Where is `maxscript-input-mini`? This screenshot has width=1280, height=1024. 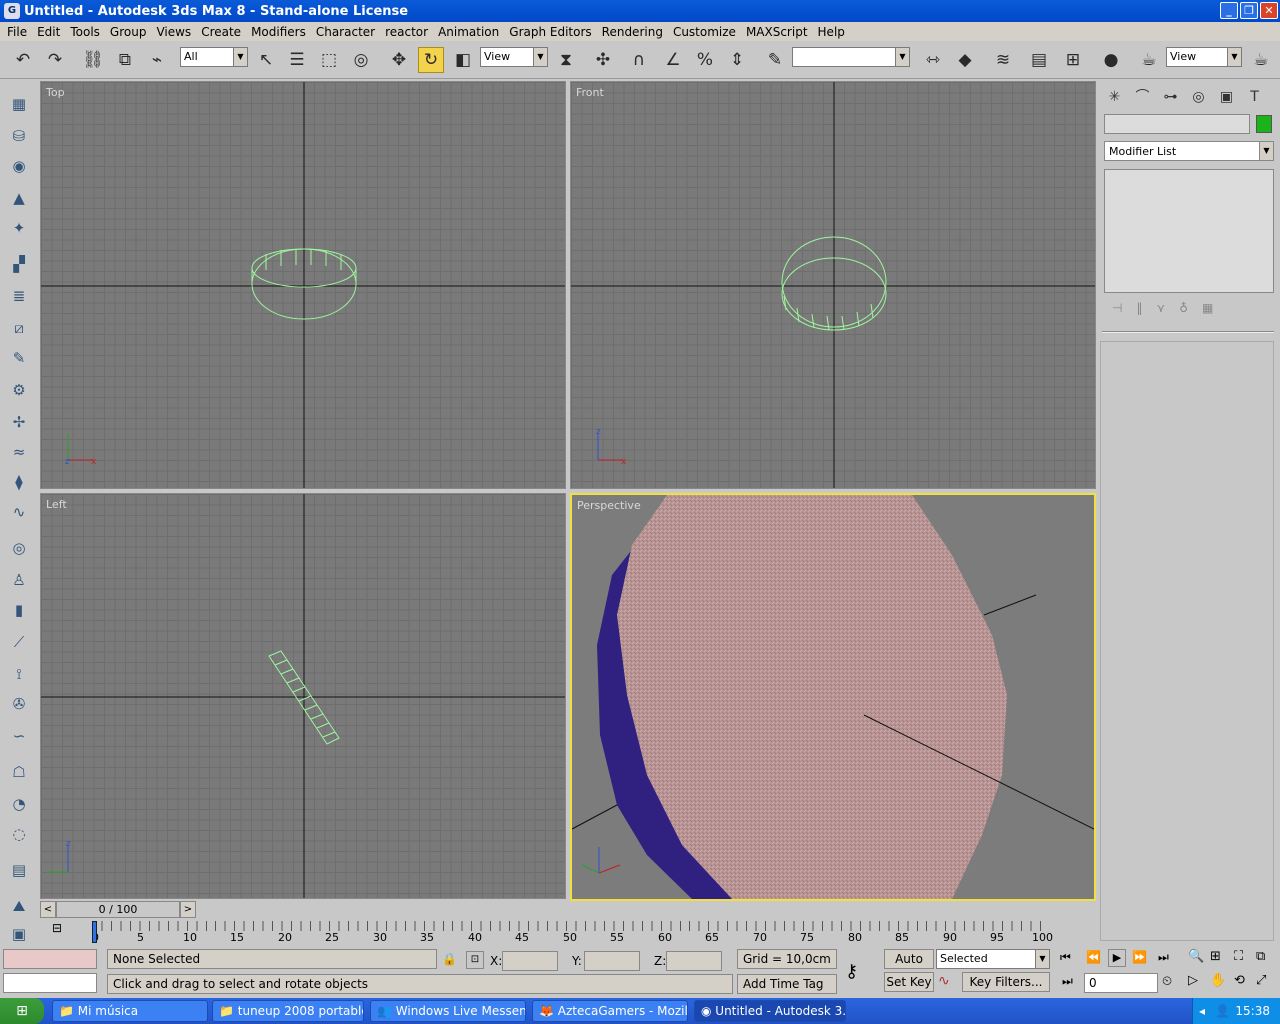
maxscript-input-mini is located at coordinates (50, 983).